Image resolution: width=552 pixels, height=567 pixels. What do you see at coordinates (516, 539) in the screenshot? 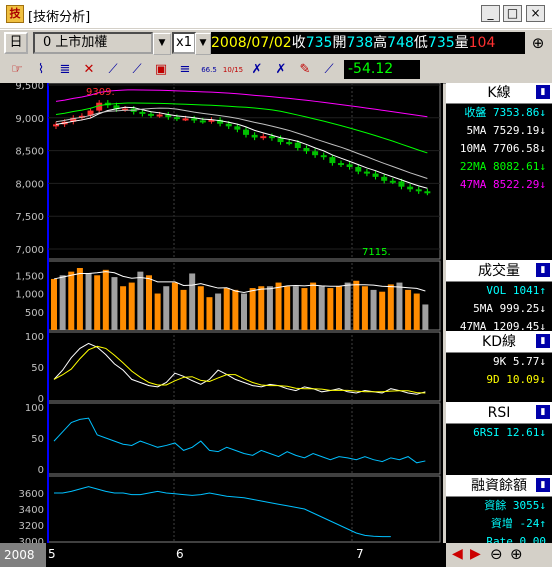
I see `margin-legend-row: Rate 0.00` at bounding box center [516, 539].